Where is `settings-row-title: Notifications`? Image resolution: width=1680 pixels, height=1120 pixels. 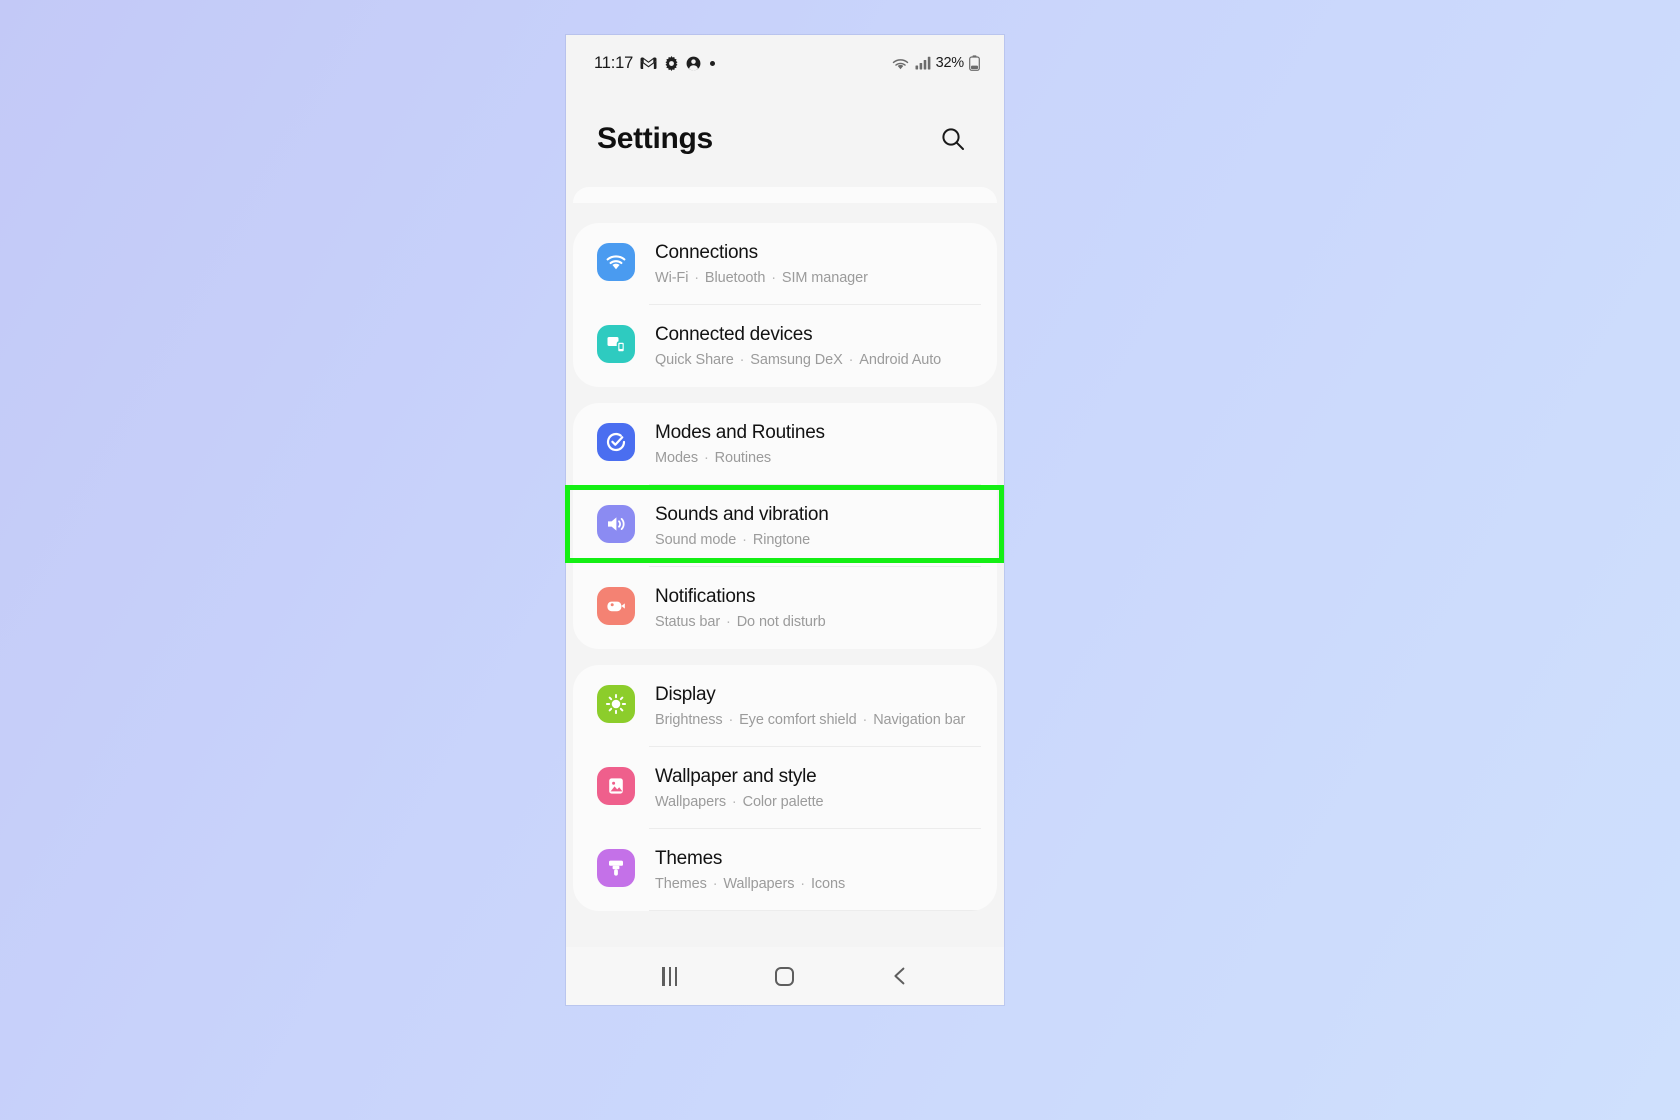 settings-row-title: Notifications is located at coordinates (705, 596).